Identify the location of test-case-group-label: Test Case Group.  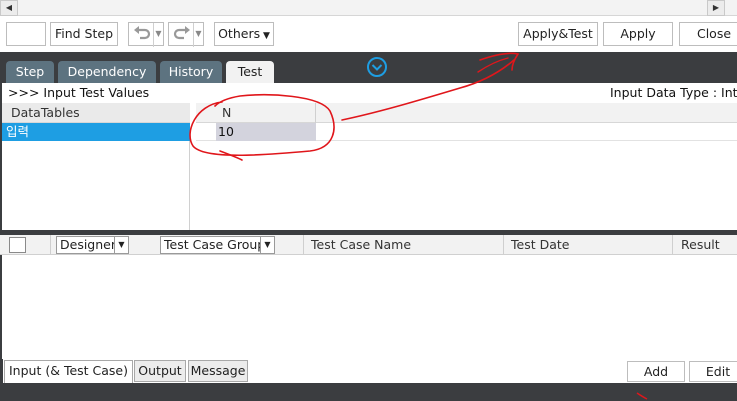
(215, 244).